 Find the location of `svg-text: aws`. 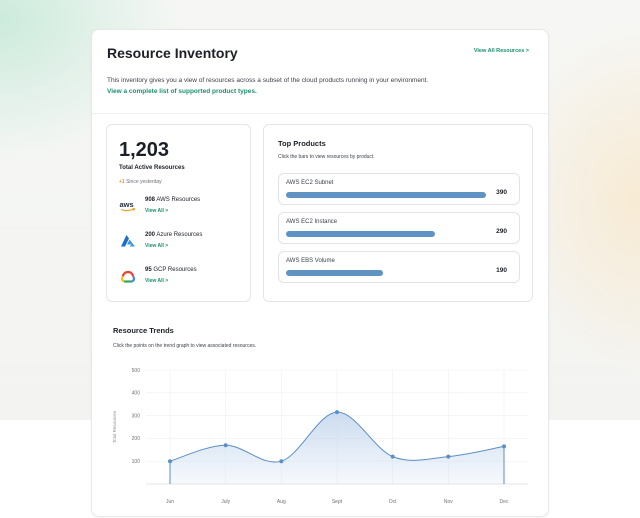

svg-text: aws is located at coordinates (127, 204).